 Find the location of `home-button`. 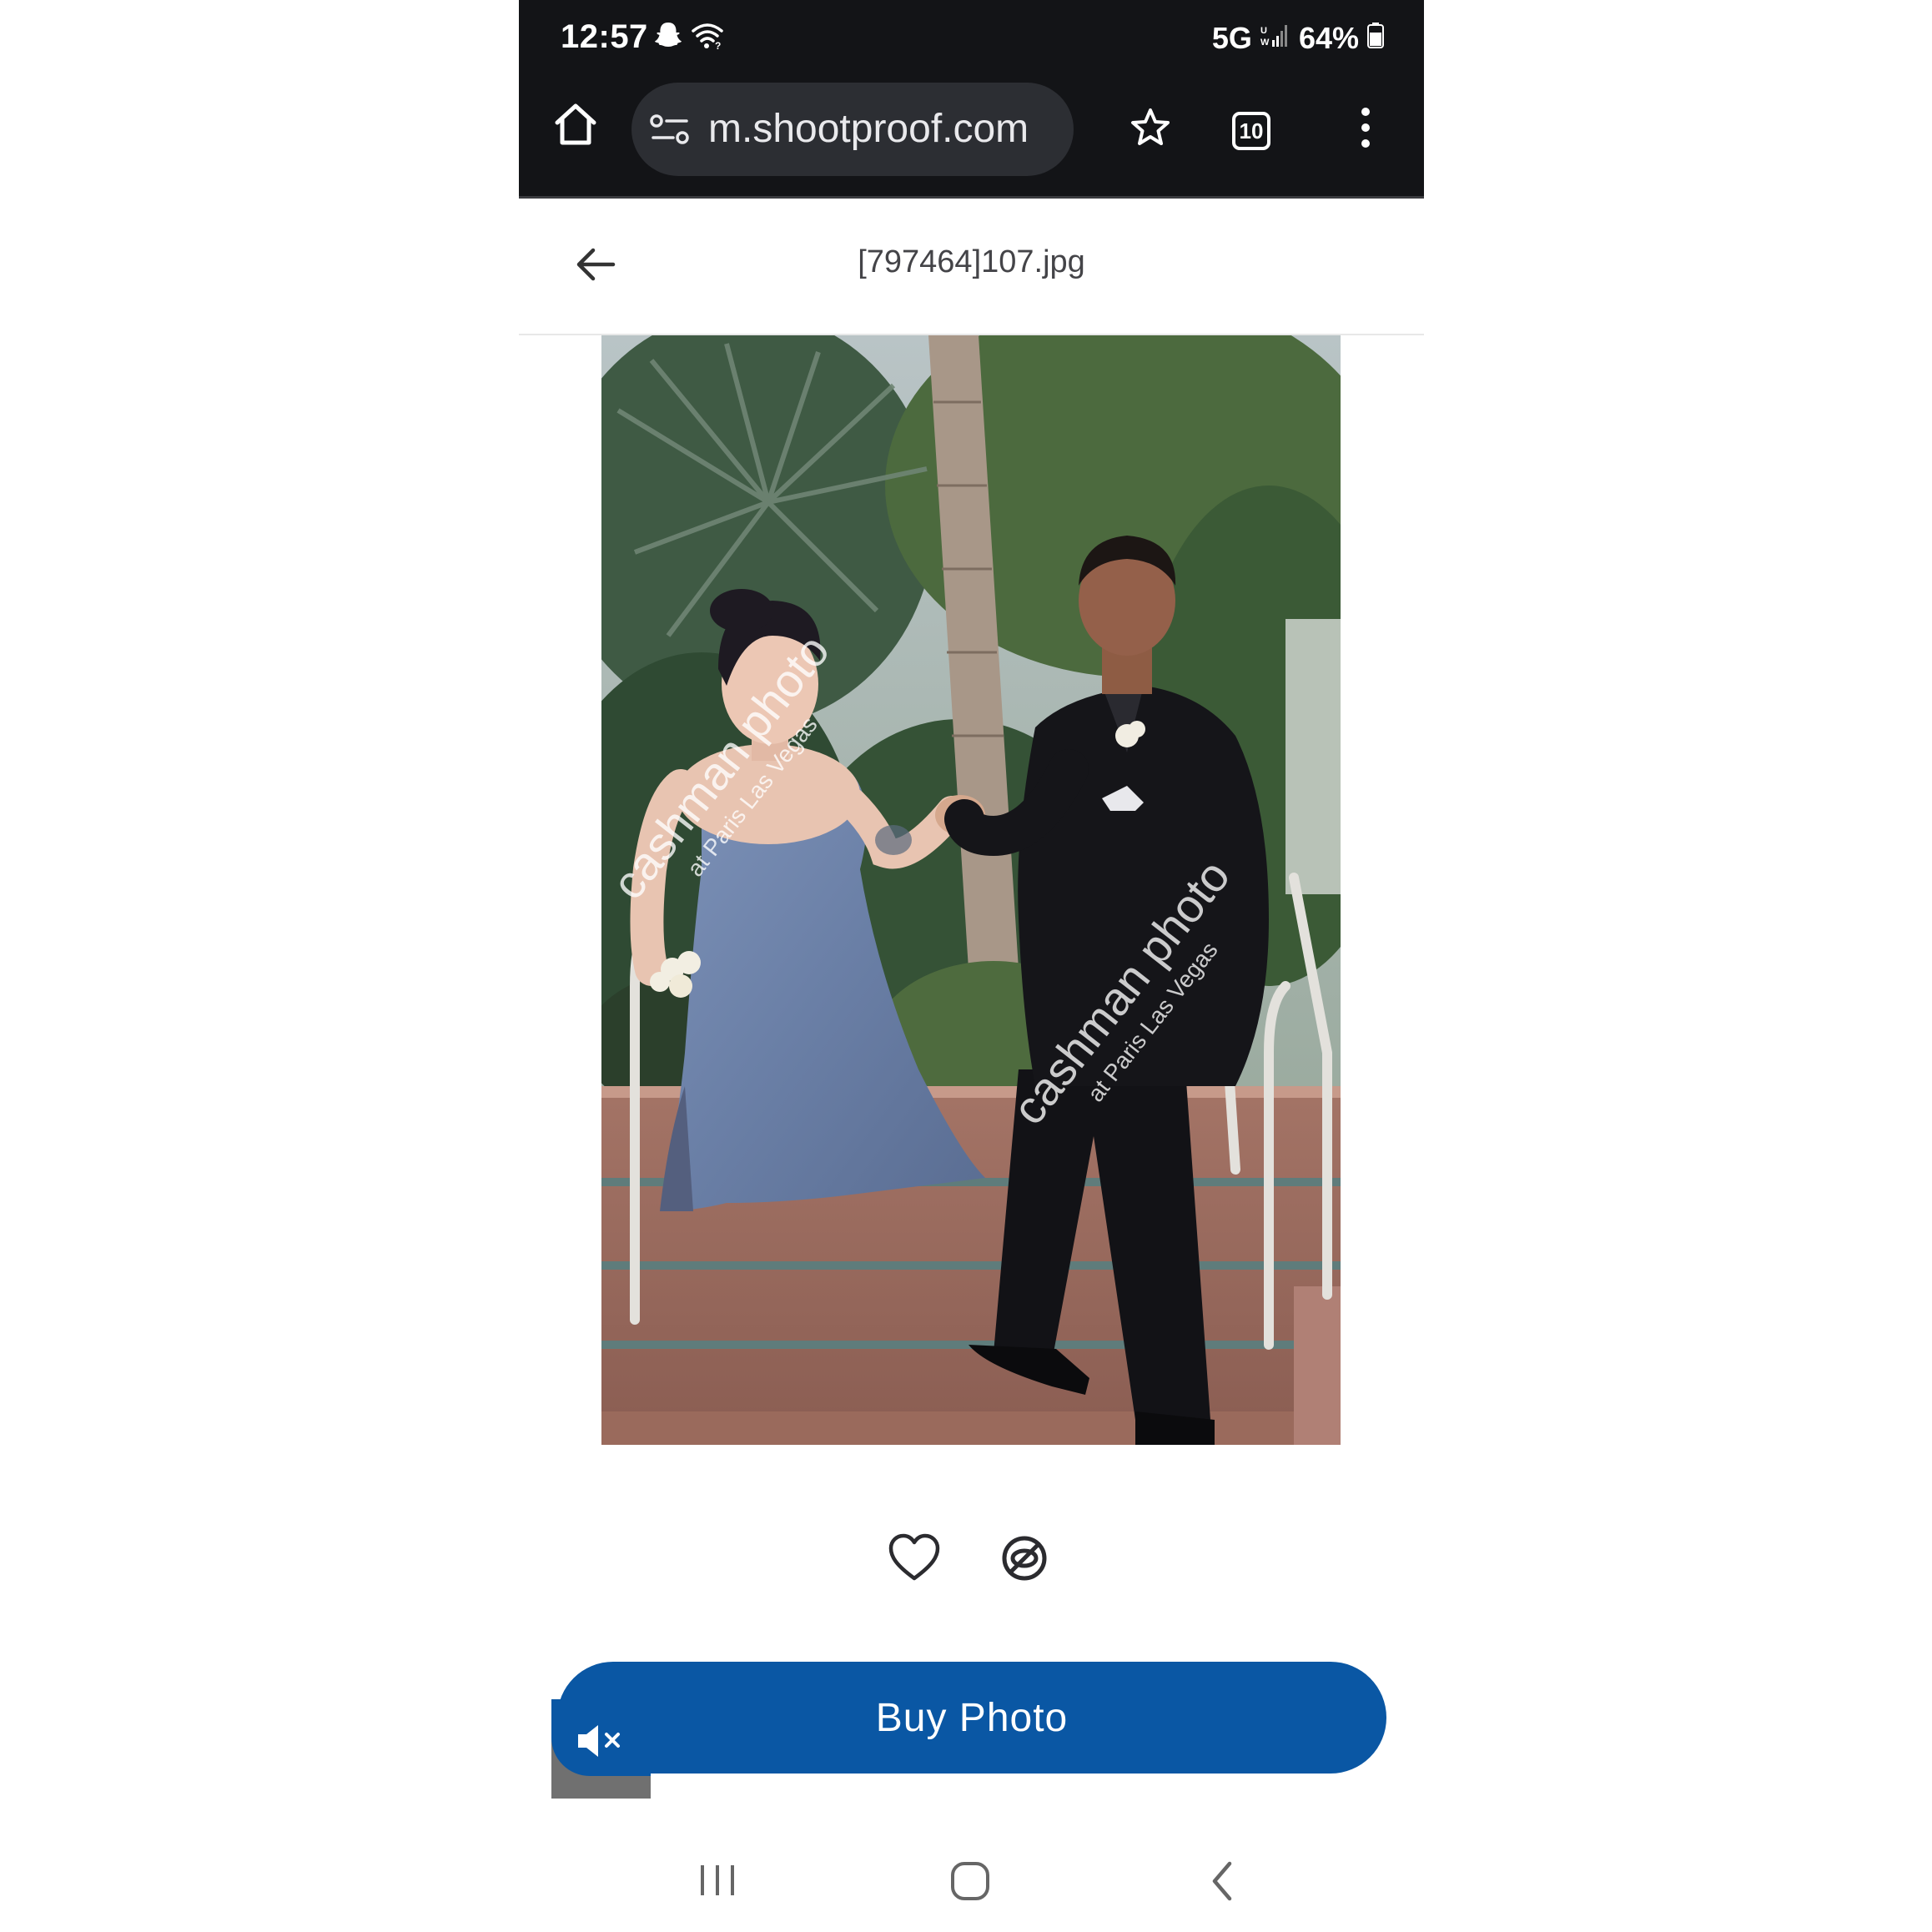

home-button is located at coordinates (575, 126).